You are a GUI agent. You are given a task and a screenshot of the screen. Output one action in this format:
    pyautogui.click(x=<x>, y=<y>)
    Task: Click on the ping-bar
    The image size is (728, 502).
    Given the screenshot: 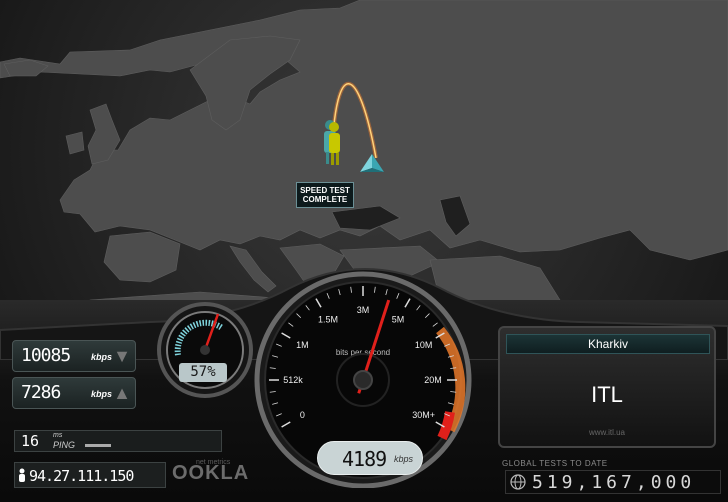 What is the action you would take?
    pyautogui.click(x=98, y=445)
    